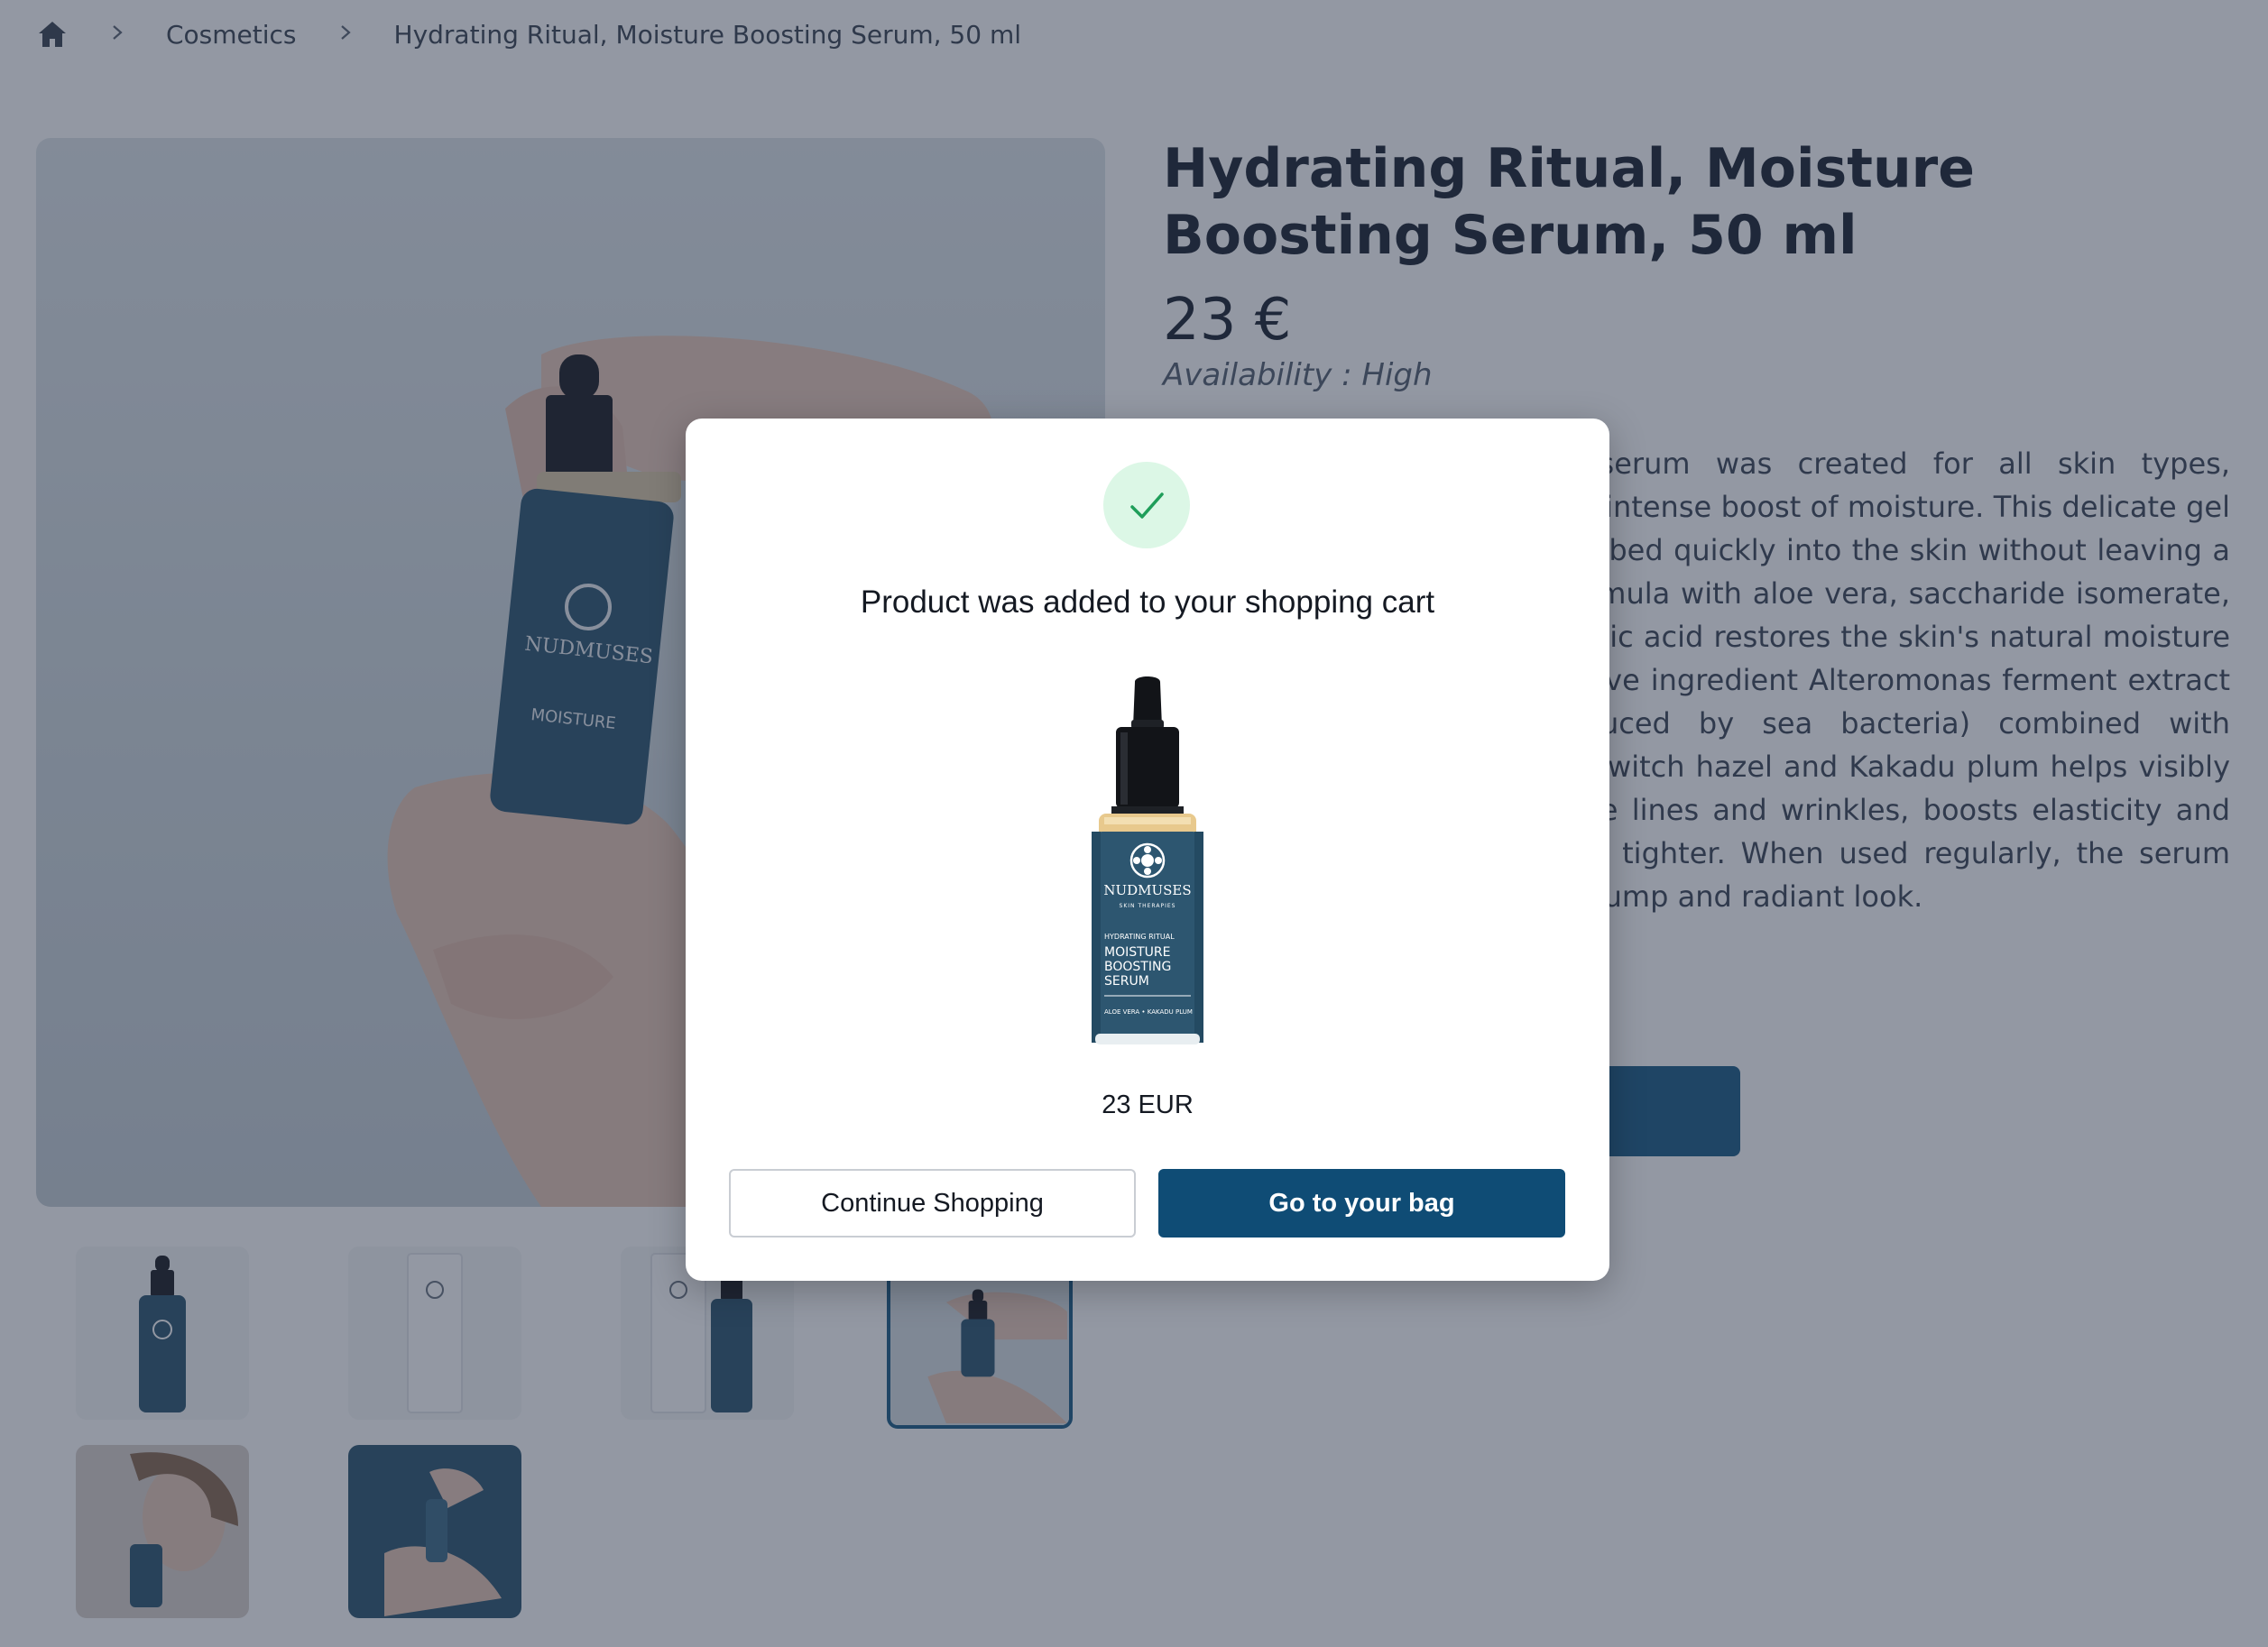  What do you see at coordinates (1137, 967) in the screenshot?
I see `bottle-name-line2: BOOSTING` at bounding box center [1137, 967].